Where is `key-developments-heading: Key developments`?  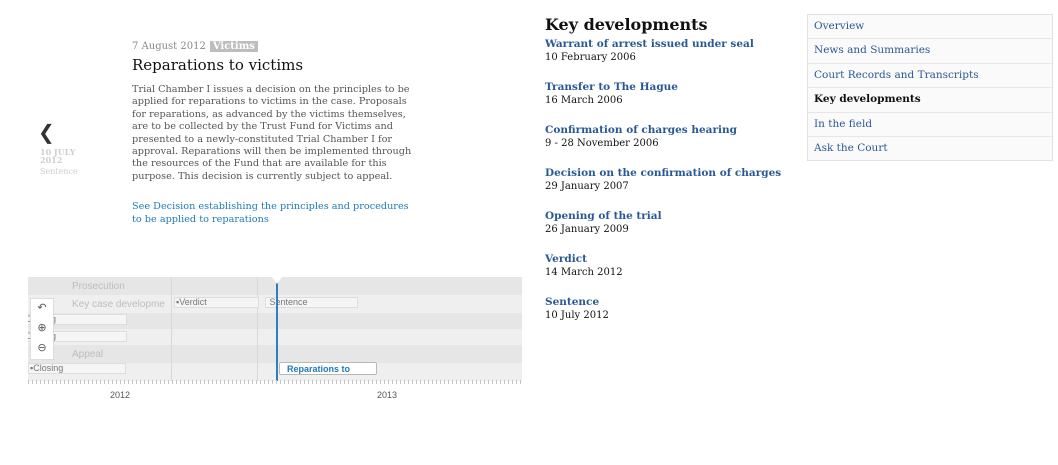
key-developments-heading: Key developments is located at coordinates (626, 24).